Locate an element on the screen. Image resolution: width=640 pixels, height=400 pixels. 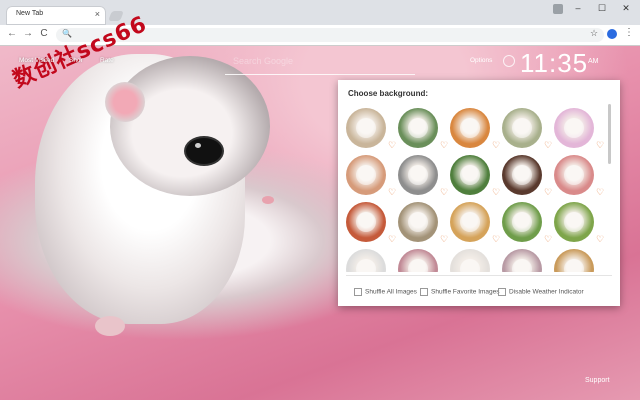
extension-icon is located at coordinates (612, 34).